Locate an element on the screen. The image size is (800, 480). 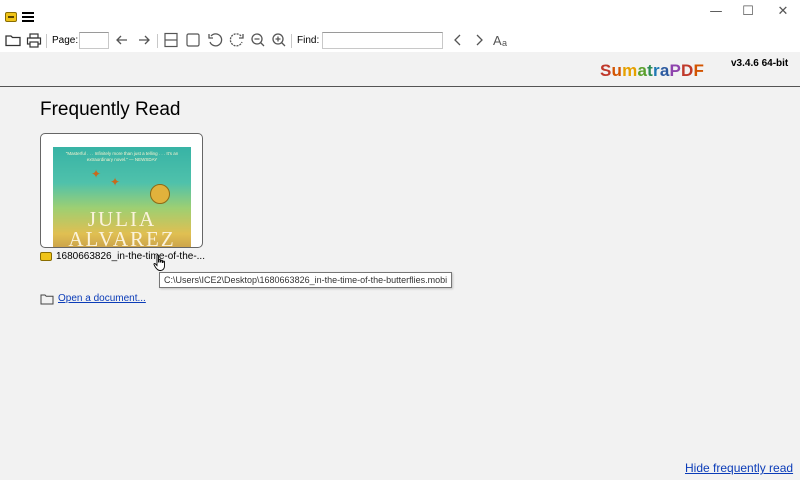
fit-page-icon is located at coordinates (193, 40).